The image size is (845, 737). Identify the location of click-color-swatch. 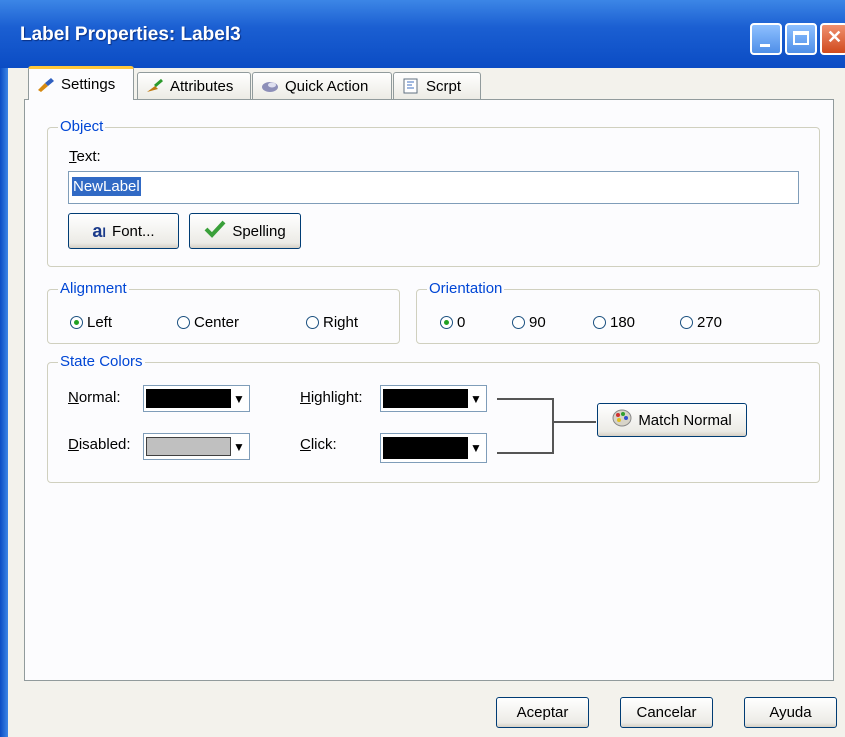
(425, 448).